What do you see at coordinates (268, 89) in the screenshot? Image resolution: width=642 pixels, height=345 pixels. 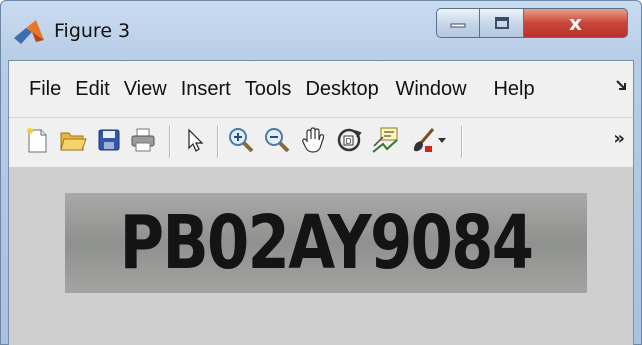 I see `menu-tools: Tools` at bounding box center [268, 89].